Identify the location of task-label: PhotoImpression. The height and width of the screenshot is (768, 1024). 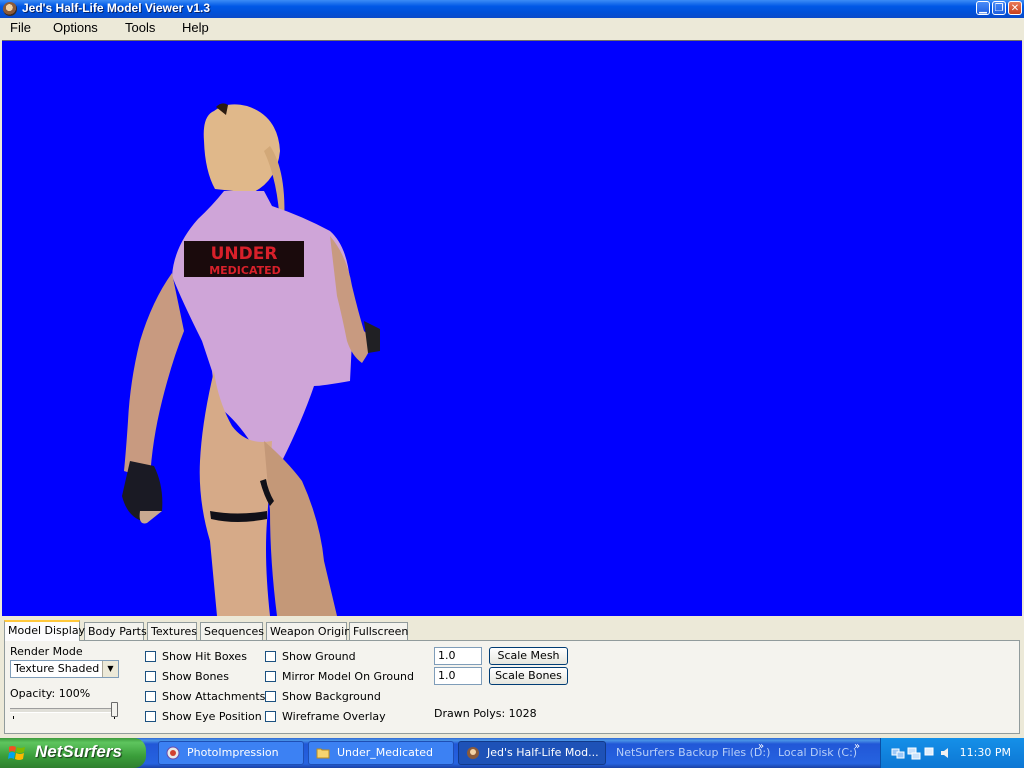
(233, 752).